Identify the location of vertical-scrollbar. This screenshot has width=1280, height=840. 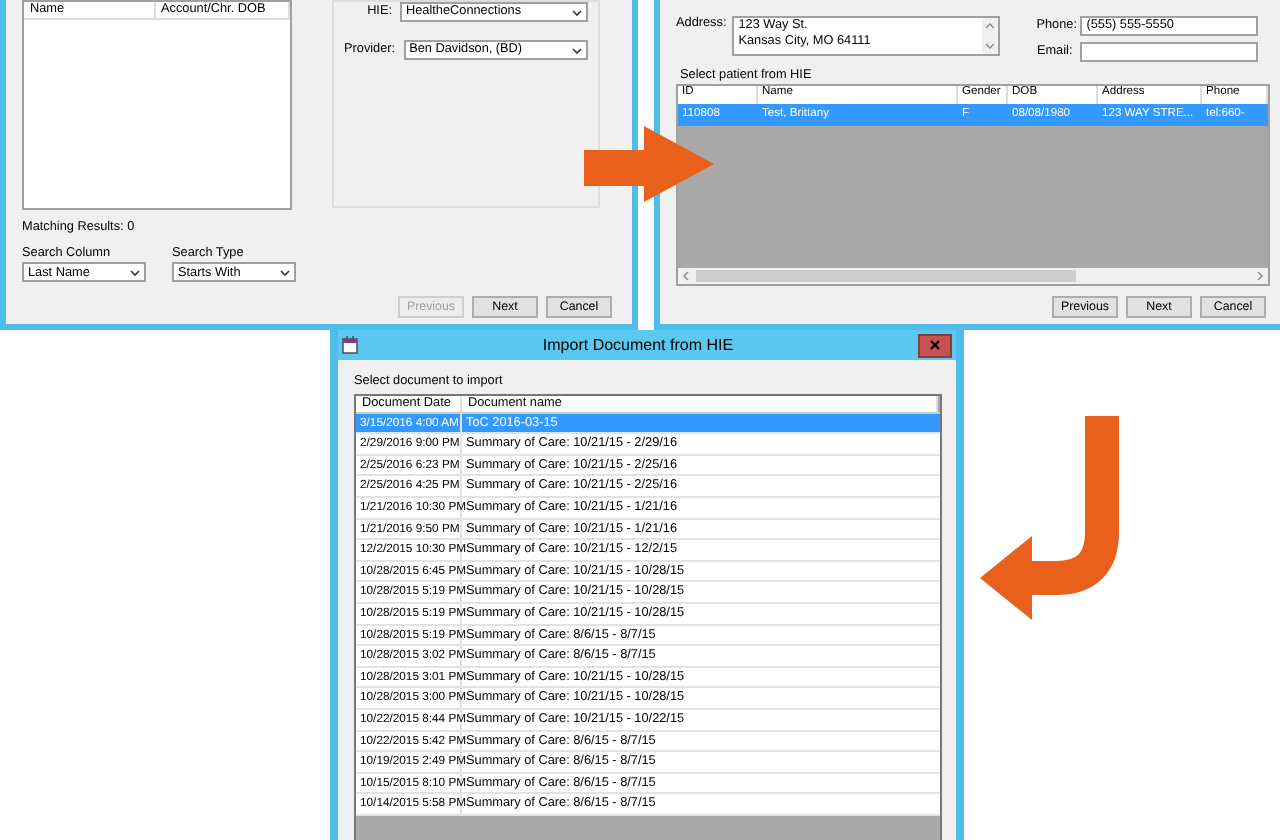
(990, 36).